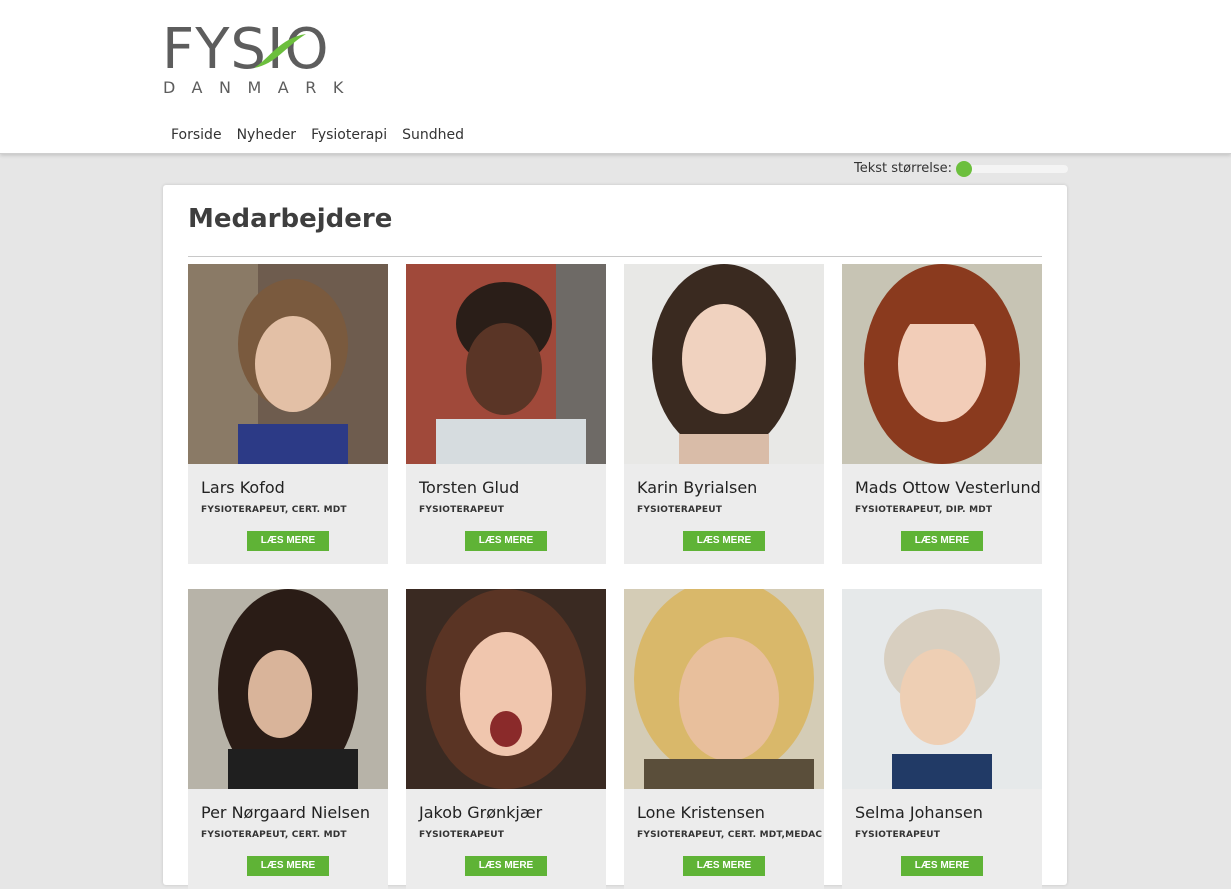 This screenshot has width=1231, height=889. What do you see at coordinates (433, 135) in the screenshot?
I see `nav-item-sundhed: Sundhed` at bounding box center [433, 135].